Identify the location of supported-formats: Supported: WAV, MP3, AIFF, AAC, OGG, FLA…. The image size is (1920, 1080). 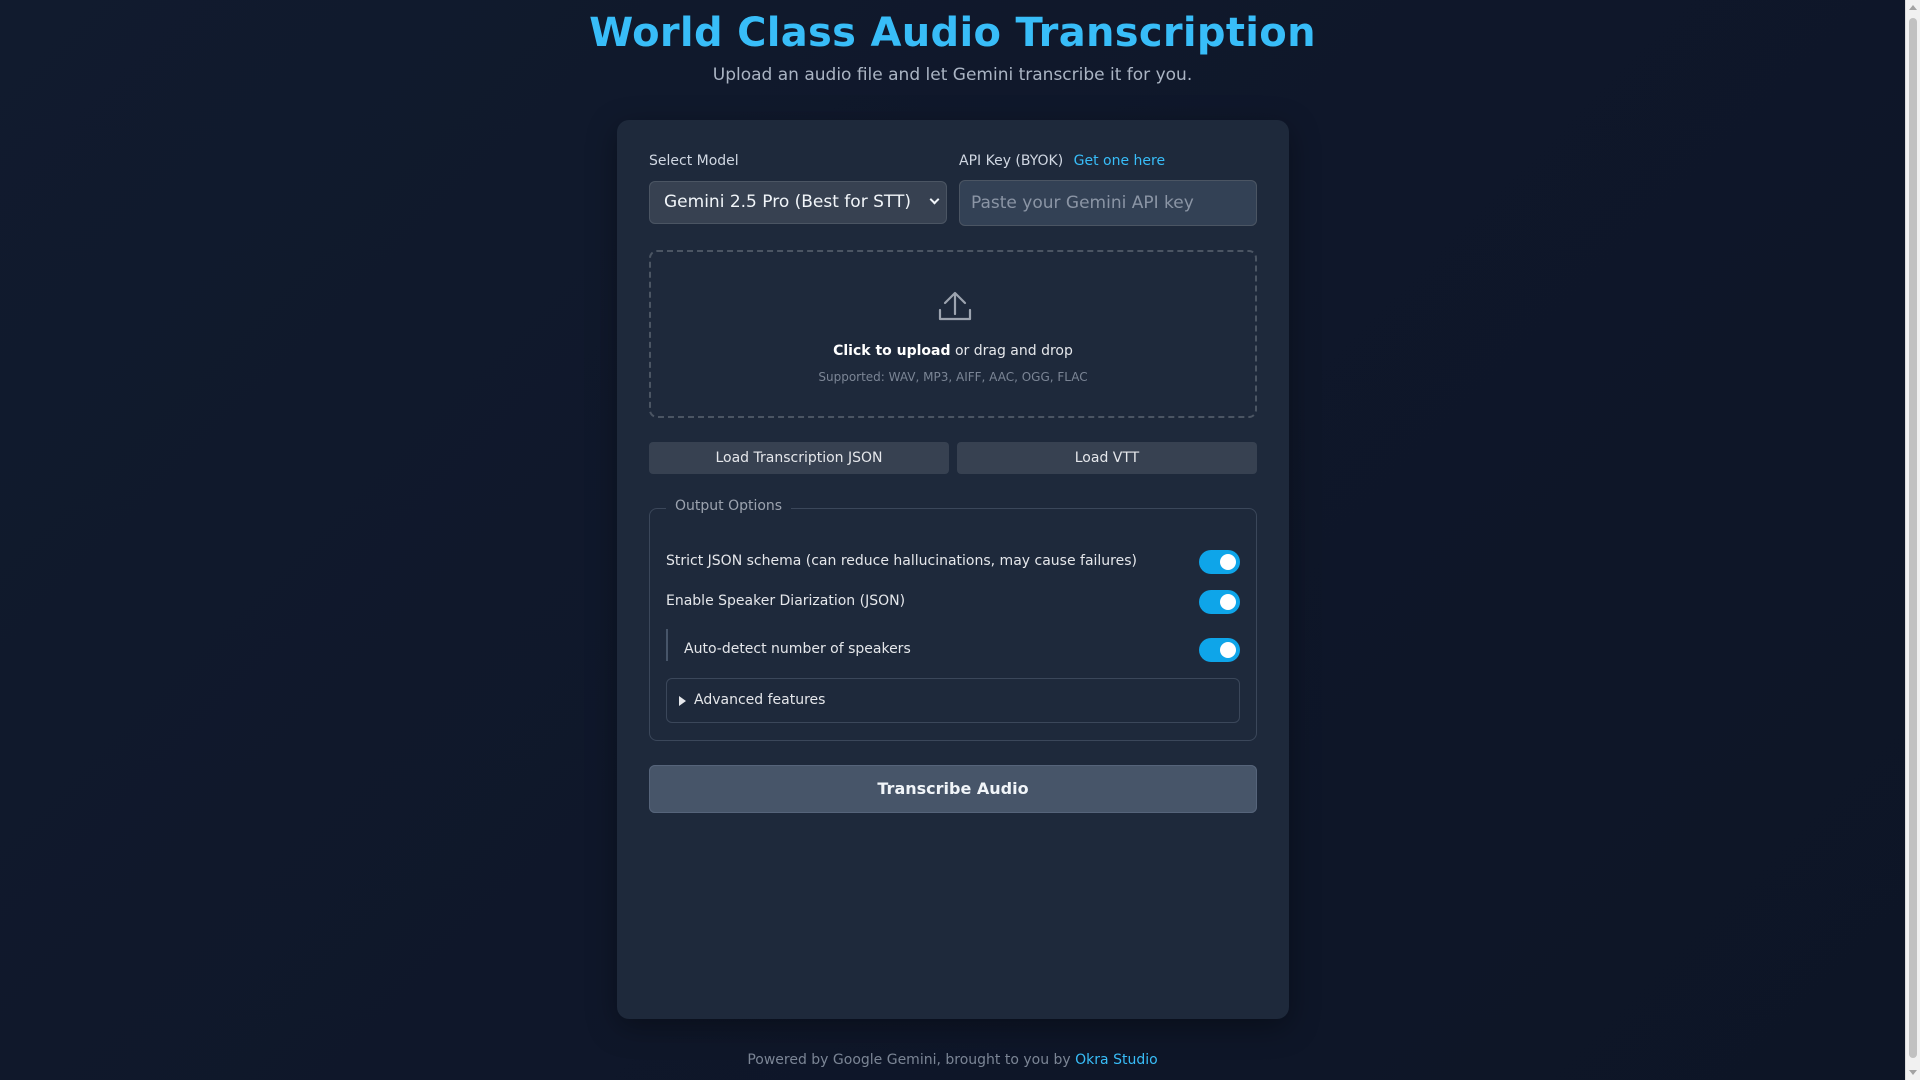
(953, 377).